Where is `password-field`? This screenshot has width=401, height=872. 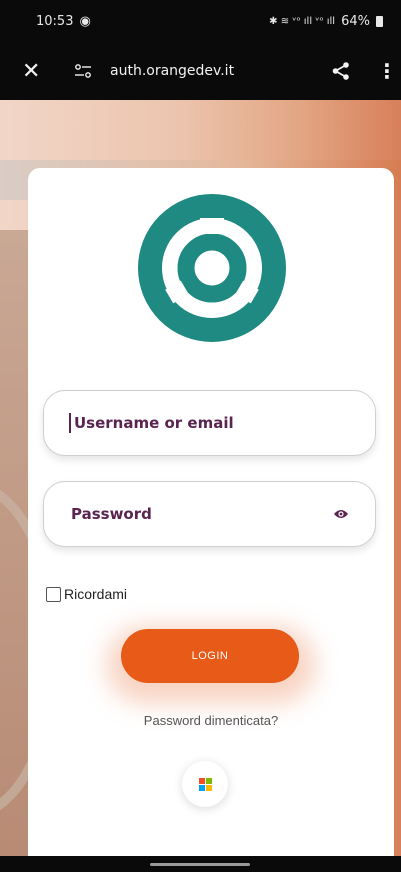 password-field is located at coordinates (209, 514).